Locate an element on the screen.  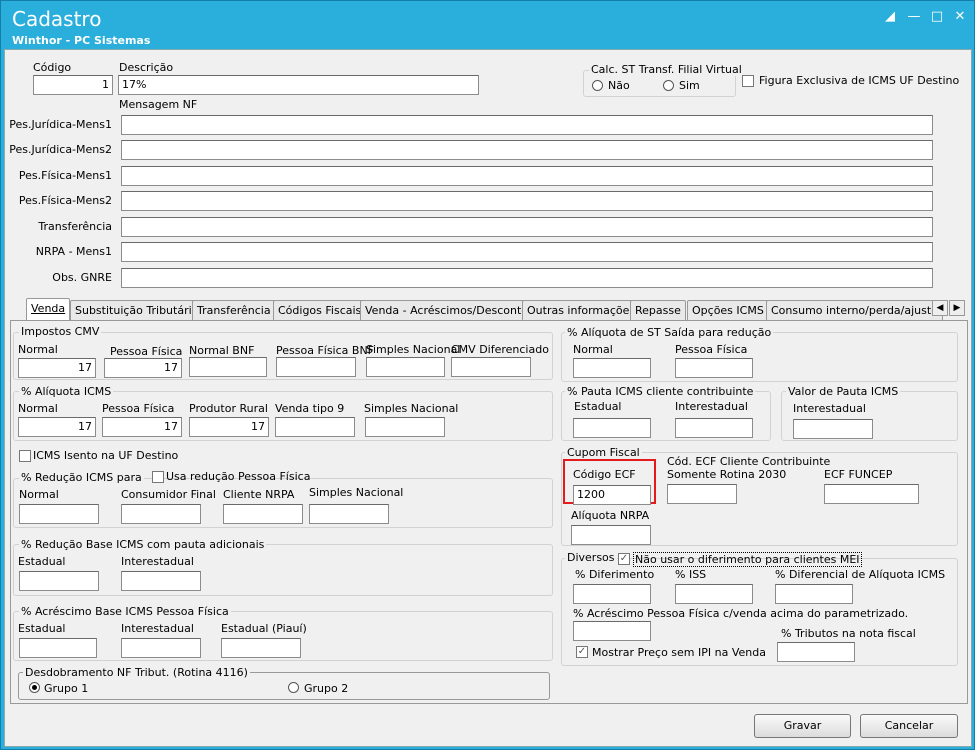
cmv-pessoa-fisica-input: 17 is located at coordinates (143, 368).